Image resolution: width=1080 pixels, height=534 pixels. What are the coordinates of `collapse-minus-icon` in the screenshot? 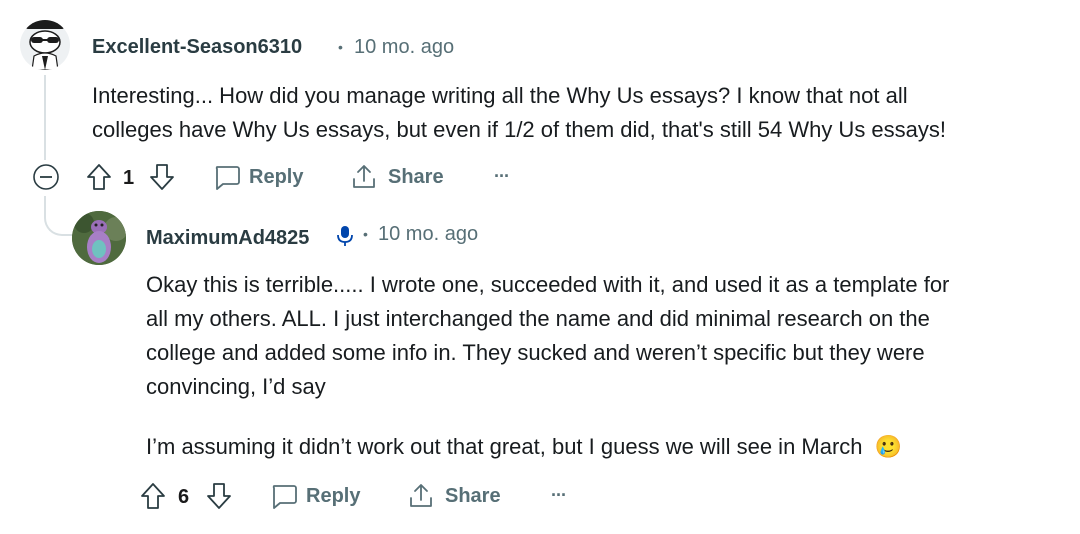 It's located at (46, 177).